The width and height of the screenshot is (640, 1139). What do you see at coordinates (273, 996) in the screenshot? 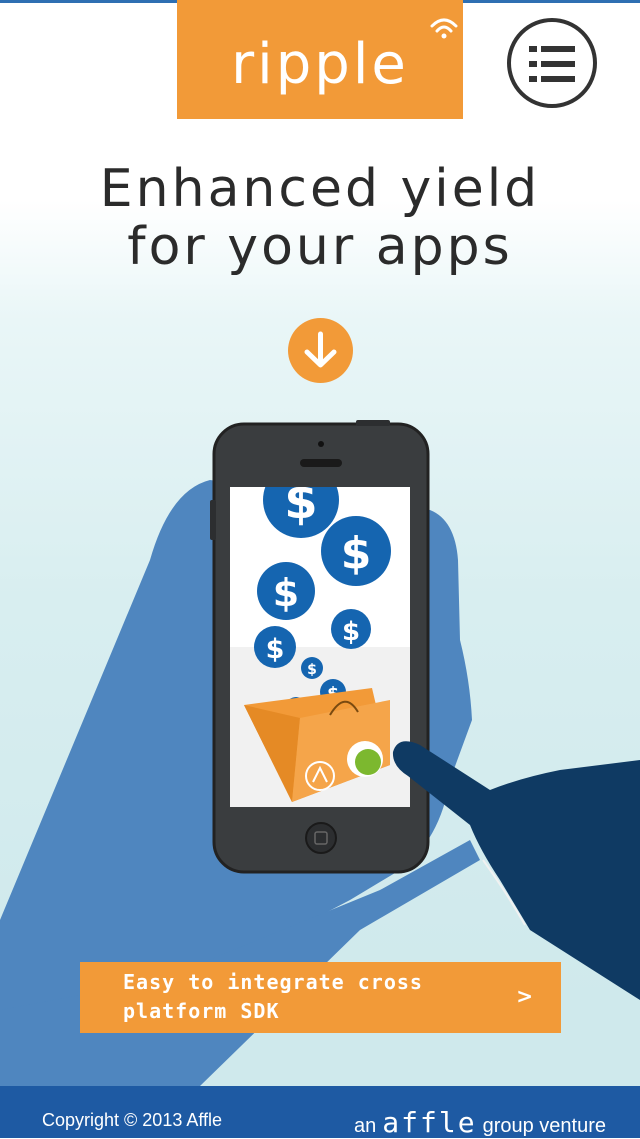
I see `cta-label: Easy to integrate cross platform SDK` at bounding box center [273, 996].